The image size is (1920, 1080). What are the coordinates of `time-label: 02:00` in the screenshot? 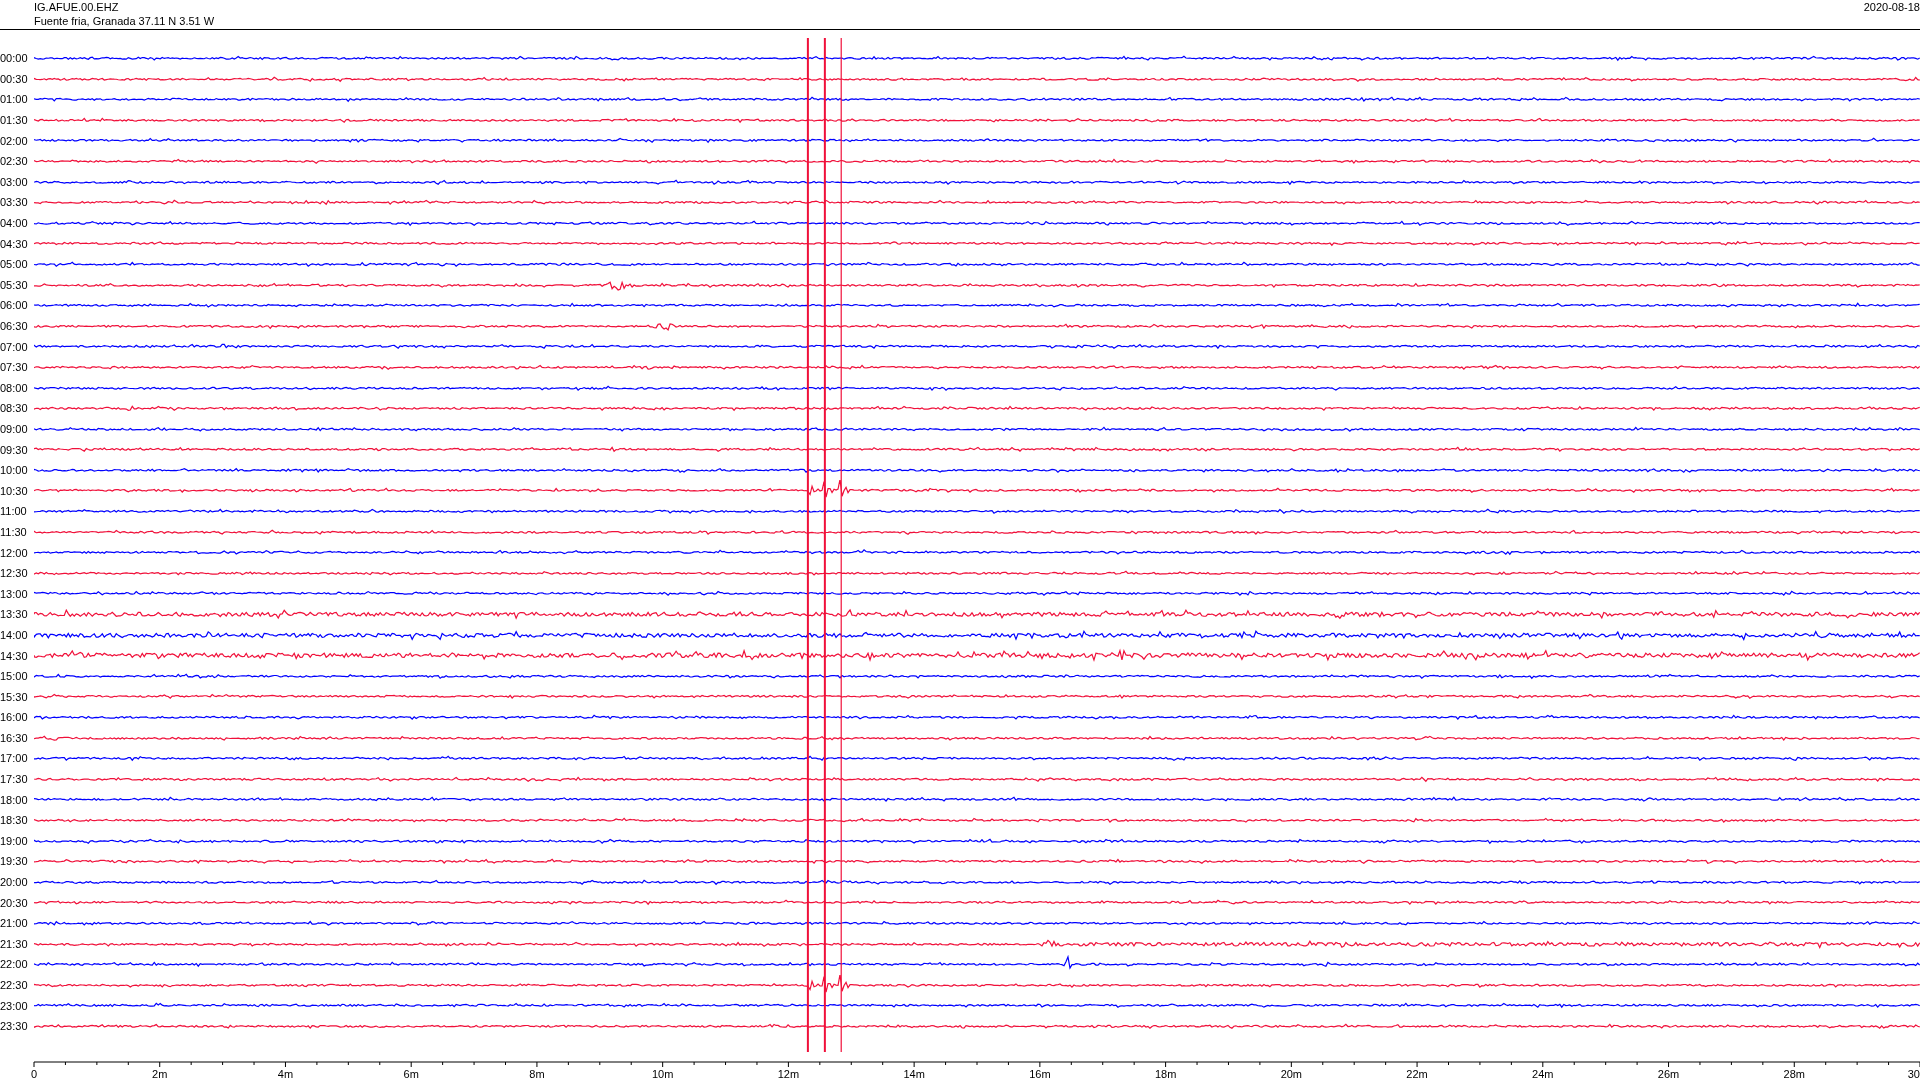 It's located at (14, 140).